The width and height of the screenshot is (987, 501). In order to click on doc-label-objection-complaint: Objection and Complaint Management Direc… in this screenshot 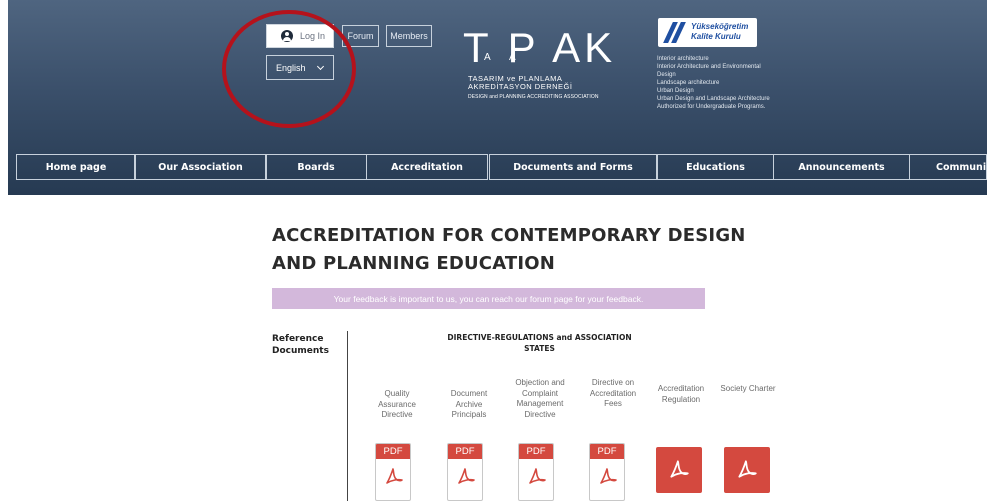, I will do `click(540, 398)`.